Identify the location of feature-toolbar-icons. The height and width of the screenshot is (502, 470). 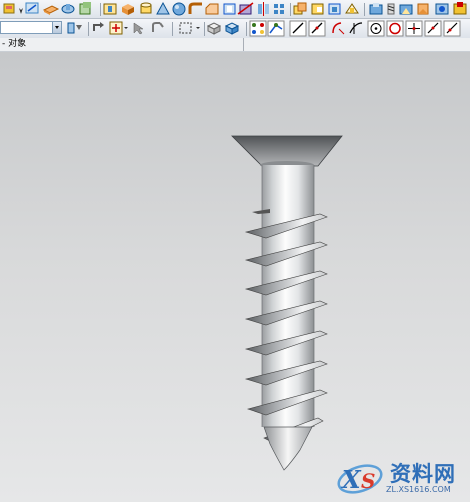
(235, 8).